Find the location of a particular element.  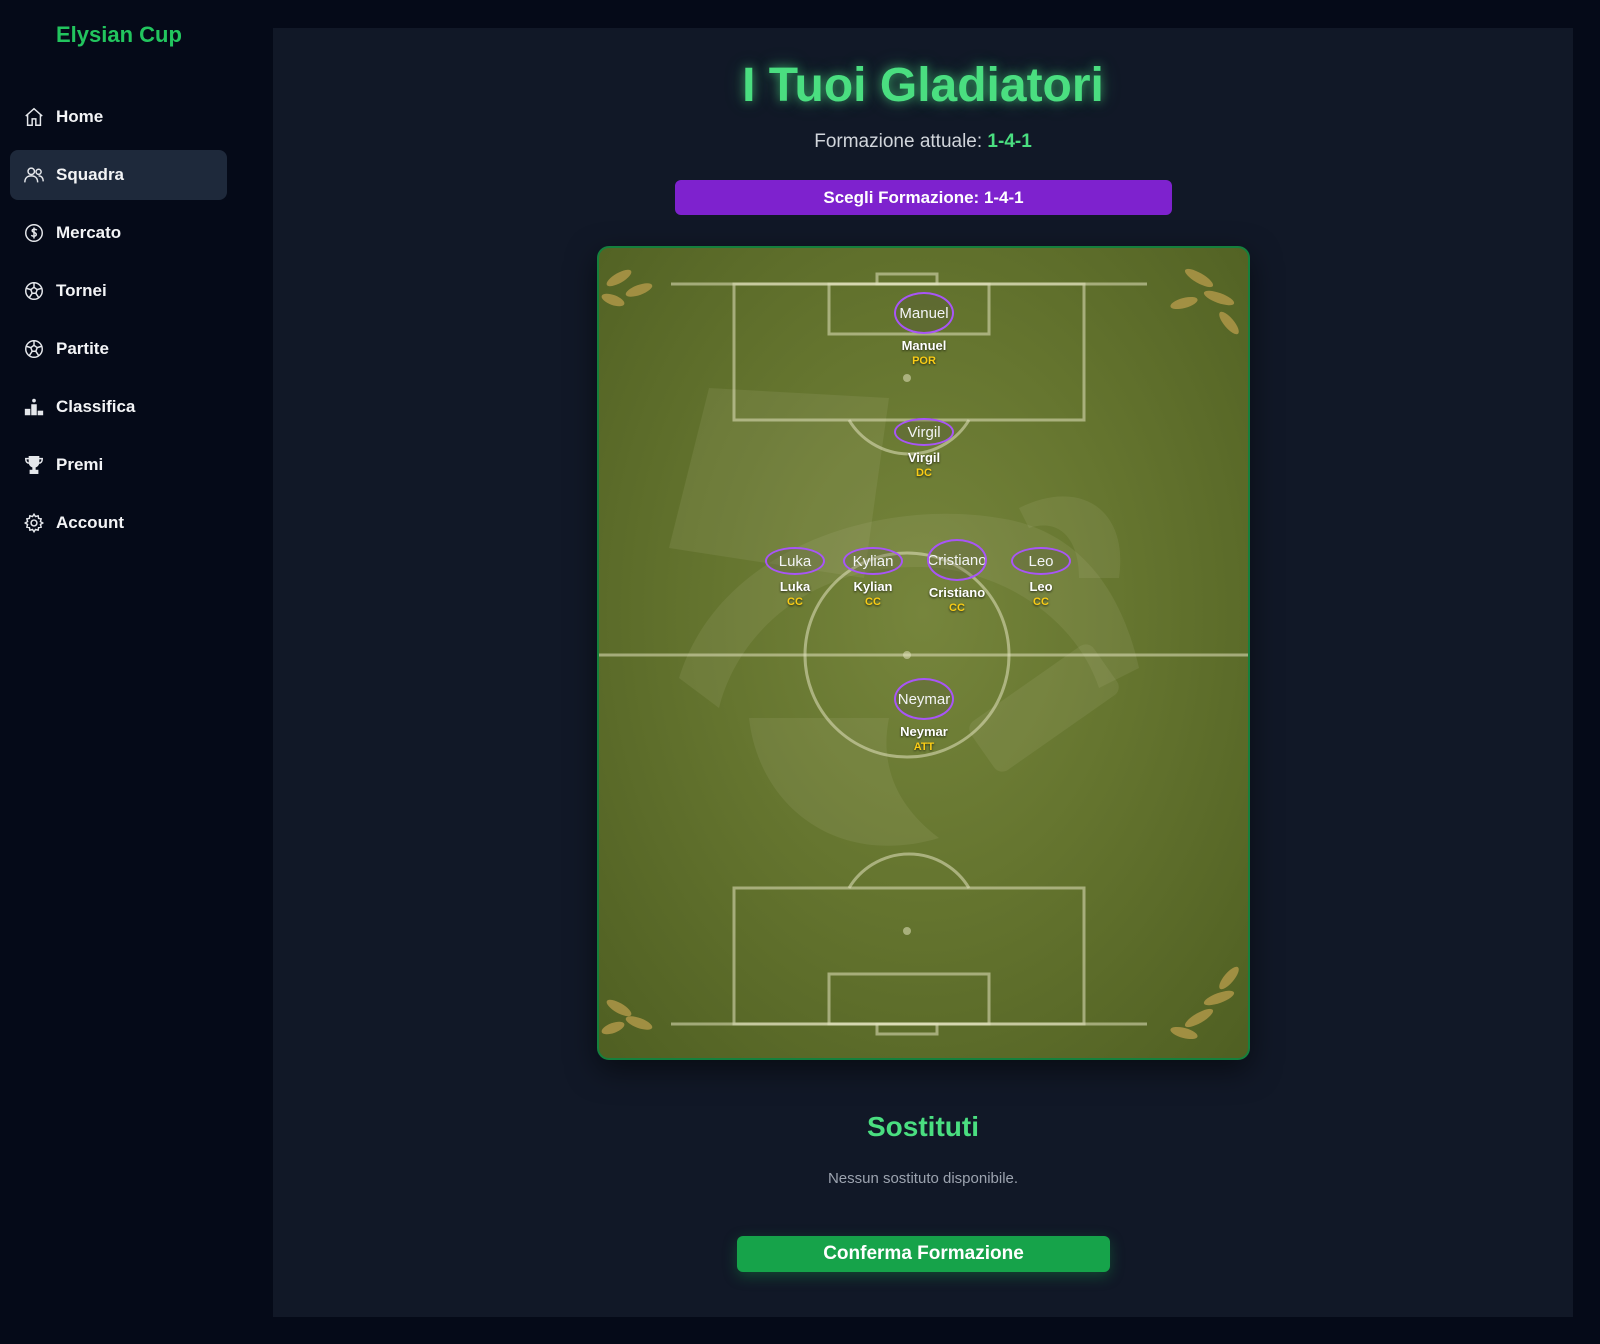

player-card: Kylian Kylian CC is located at coordinates (873, 577).